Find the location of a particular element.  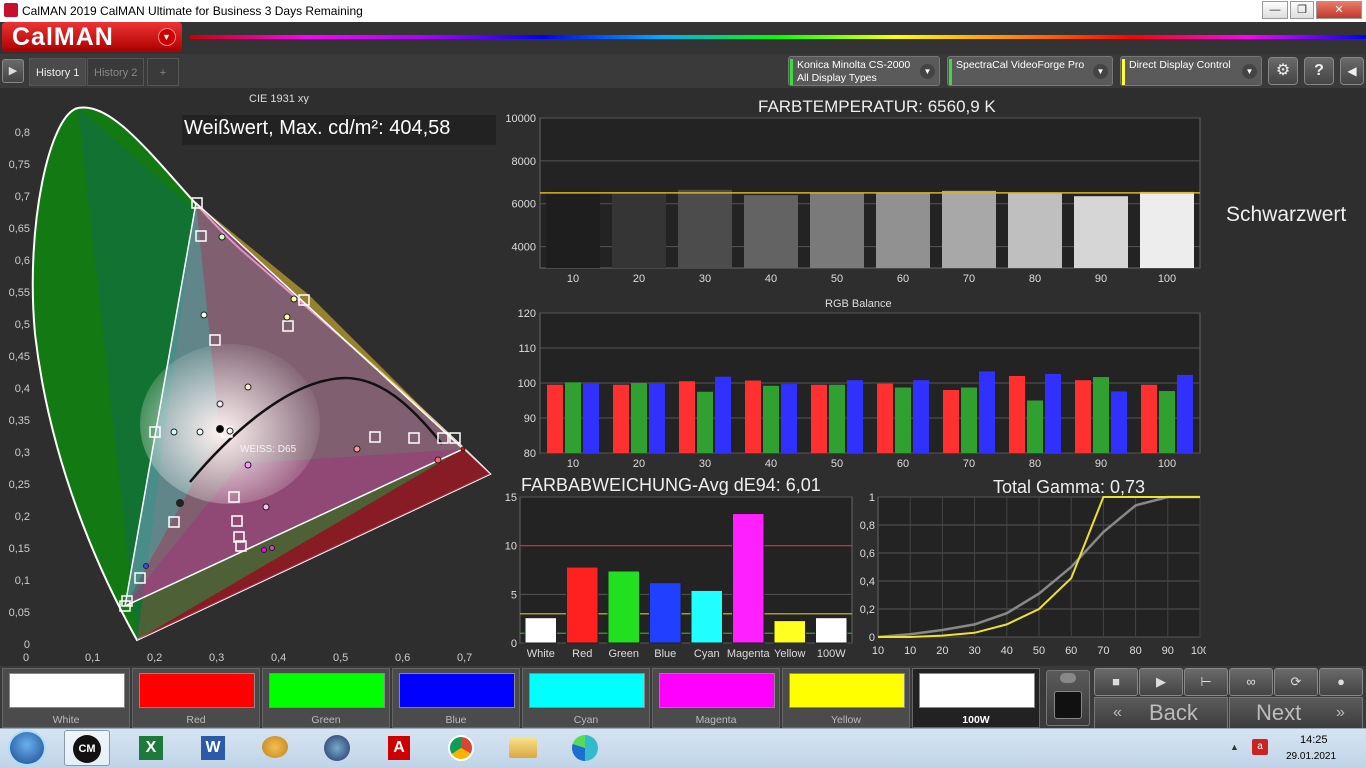

add-tab-button: + is located at coordinates (163, 72).